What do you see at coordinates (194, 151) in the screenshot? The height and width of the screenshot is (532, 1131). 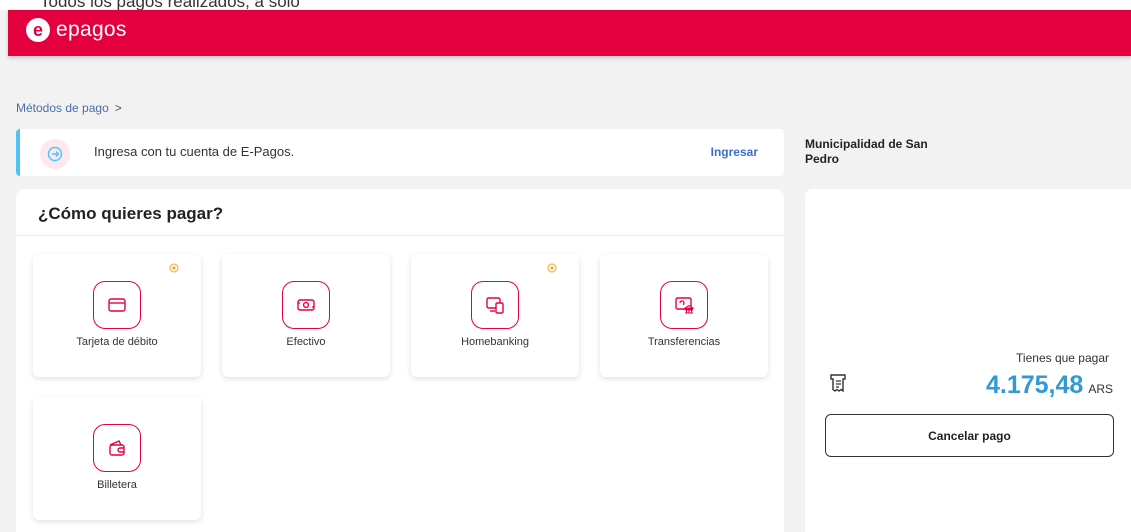 I see `login-message: Ingresa con tu cuenta de E-Pagos.` at bounding box center [194, 151].